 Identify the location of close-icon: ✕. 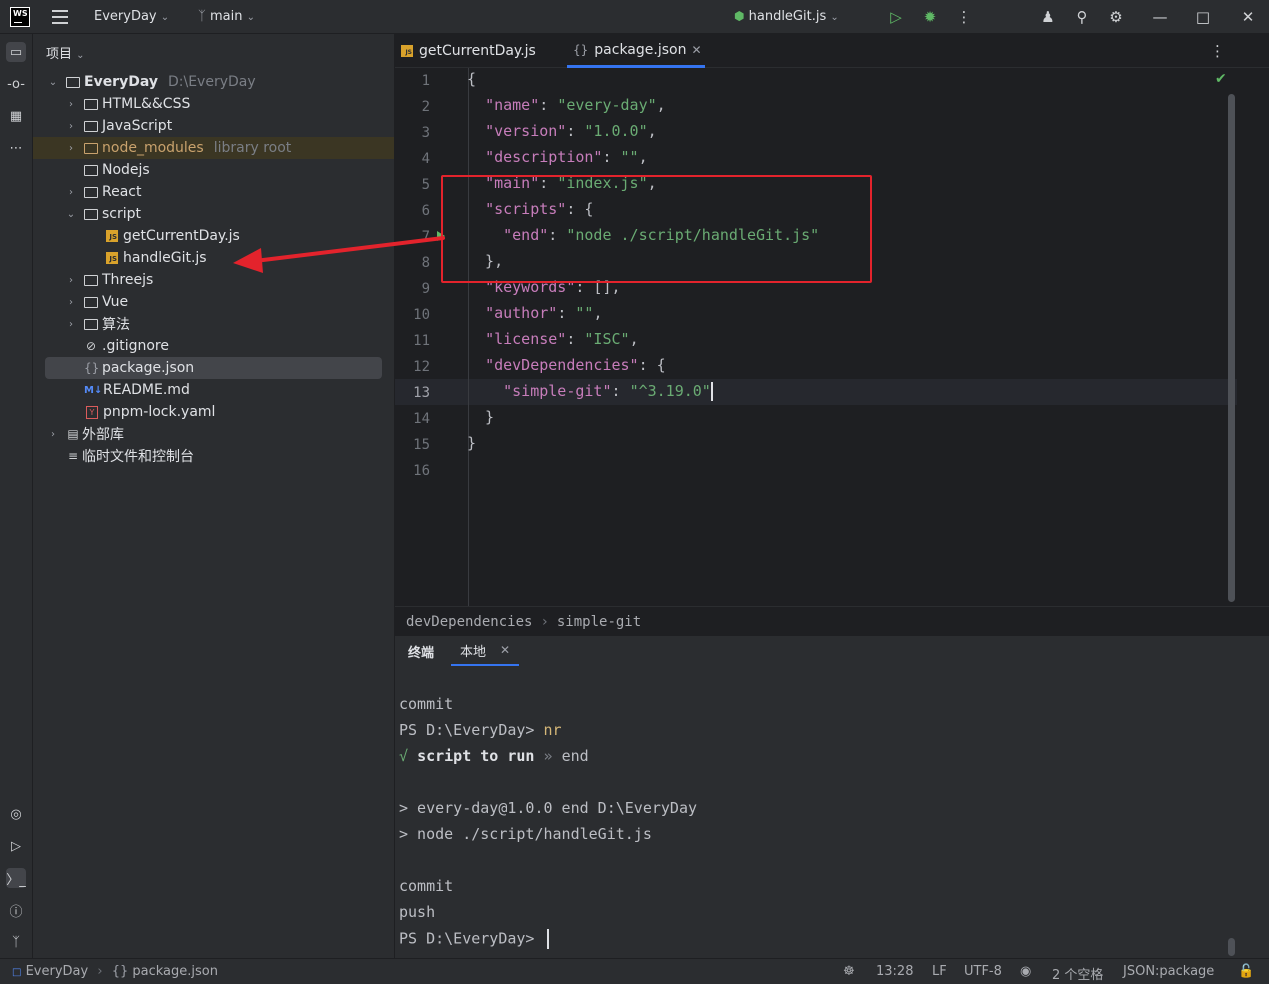
(1248, 17).